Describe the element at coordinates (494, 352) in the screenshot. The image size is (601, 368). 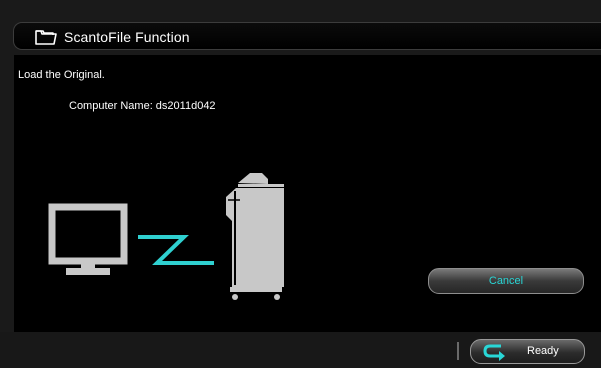
I see `return-arrow-icon` at that location.